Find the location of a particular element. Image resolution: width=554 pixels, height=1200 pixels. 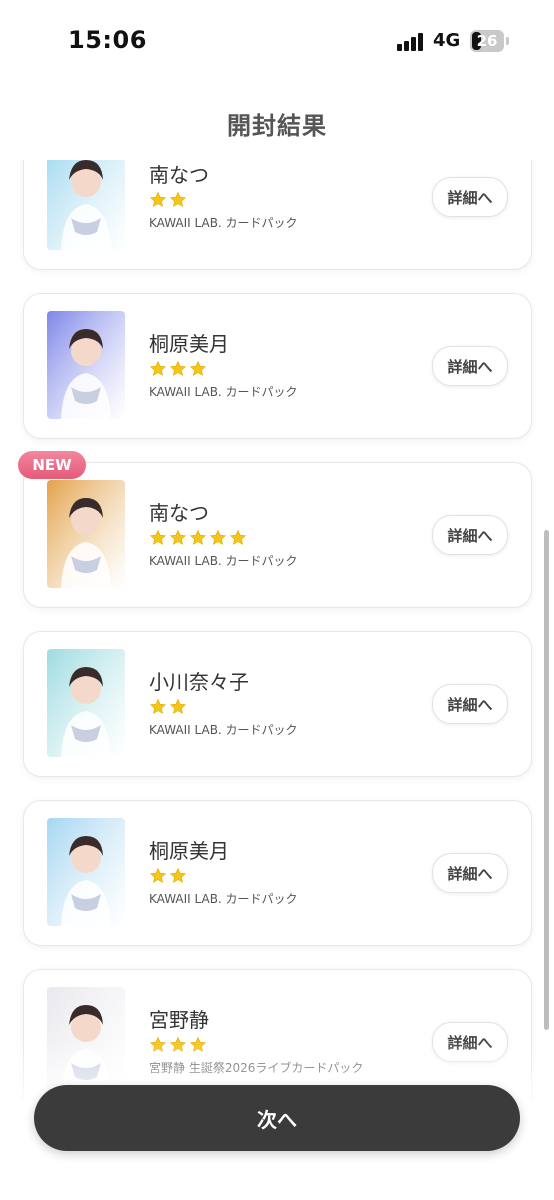

status-time: 15:06 is located at coordinates (107, 40).